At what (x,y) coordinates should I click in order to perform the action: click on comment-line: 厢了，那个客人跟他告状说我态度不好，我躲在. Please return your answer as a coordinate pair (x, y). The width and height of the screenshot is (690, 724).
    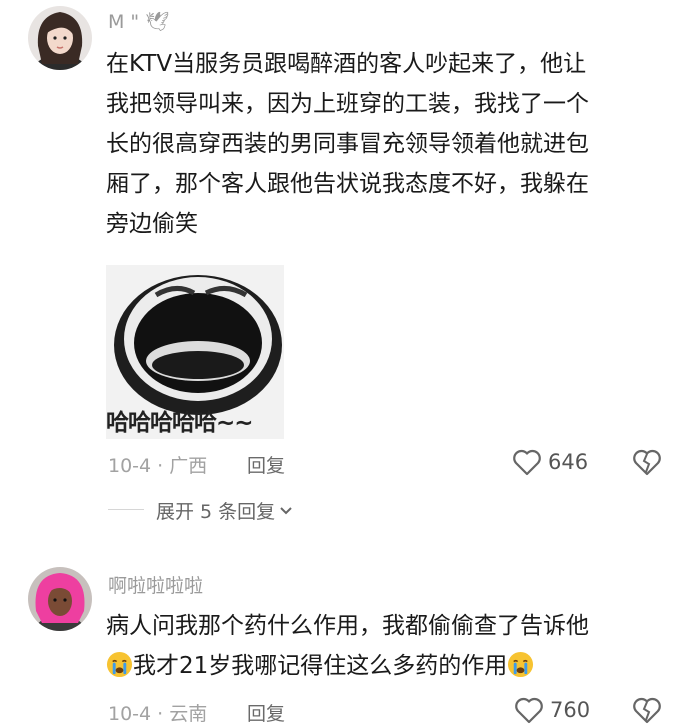
    Looking at the image, I should click on (347, 184).